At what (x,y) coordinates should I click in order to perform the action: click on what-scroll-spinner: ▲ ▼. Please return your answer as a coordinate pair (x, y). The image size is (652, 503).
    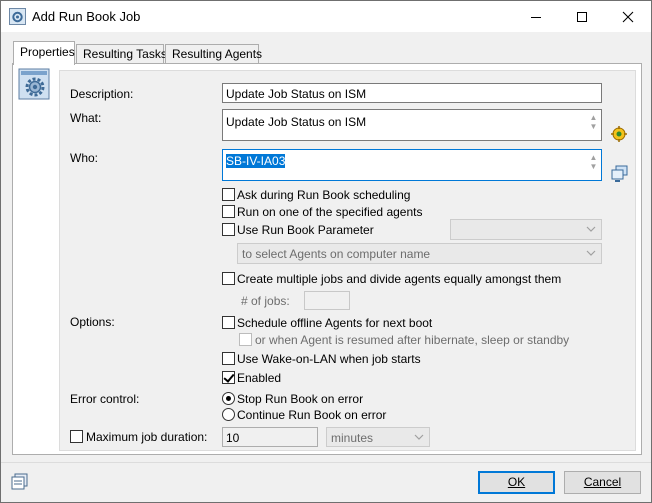
    Looking at the image, I should click on (593, 122).